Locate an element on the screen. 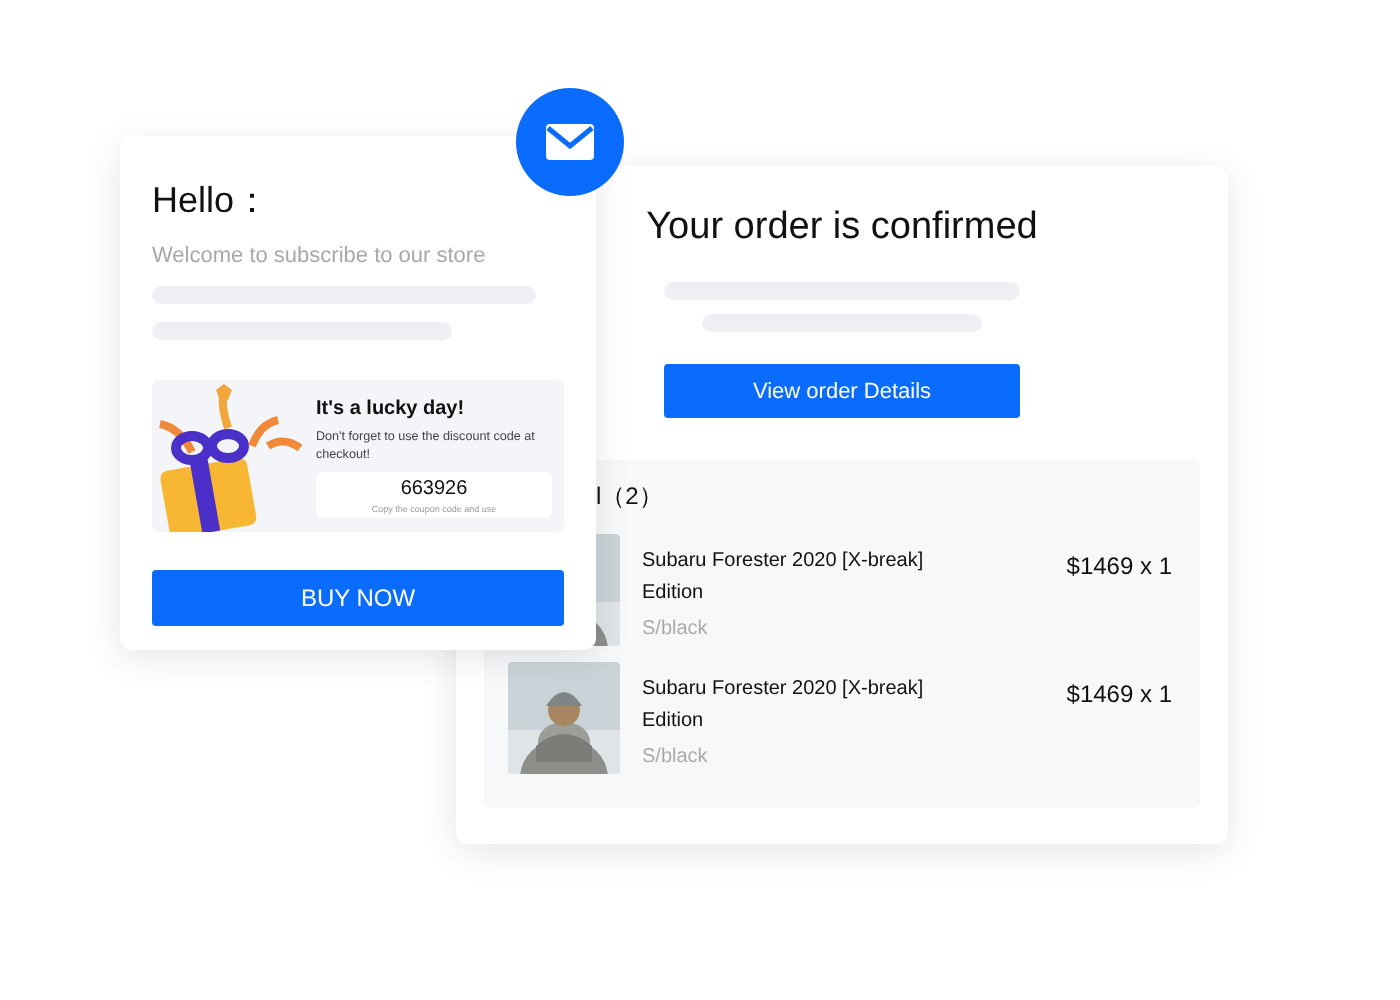  buy-now-button: BUY NOW is located at coordinates (358, 598).